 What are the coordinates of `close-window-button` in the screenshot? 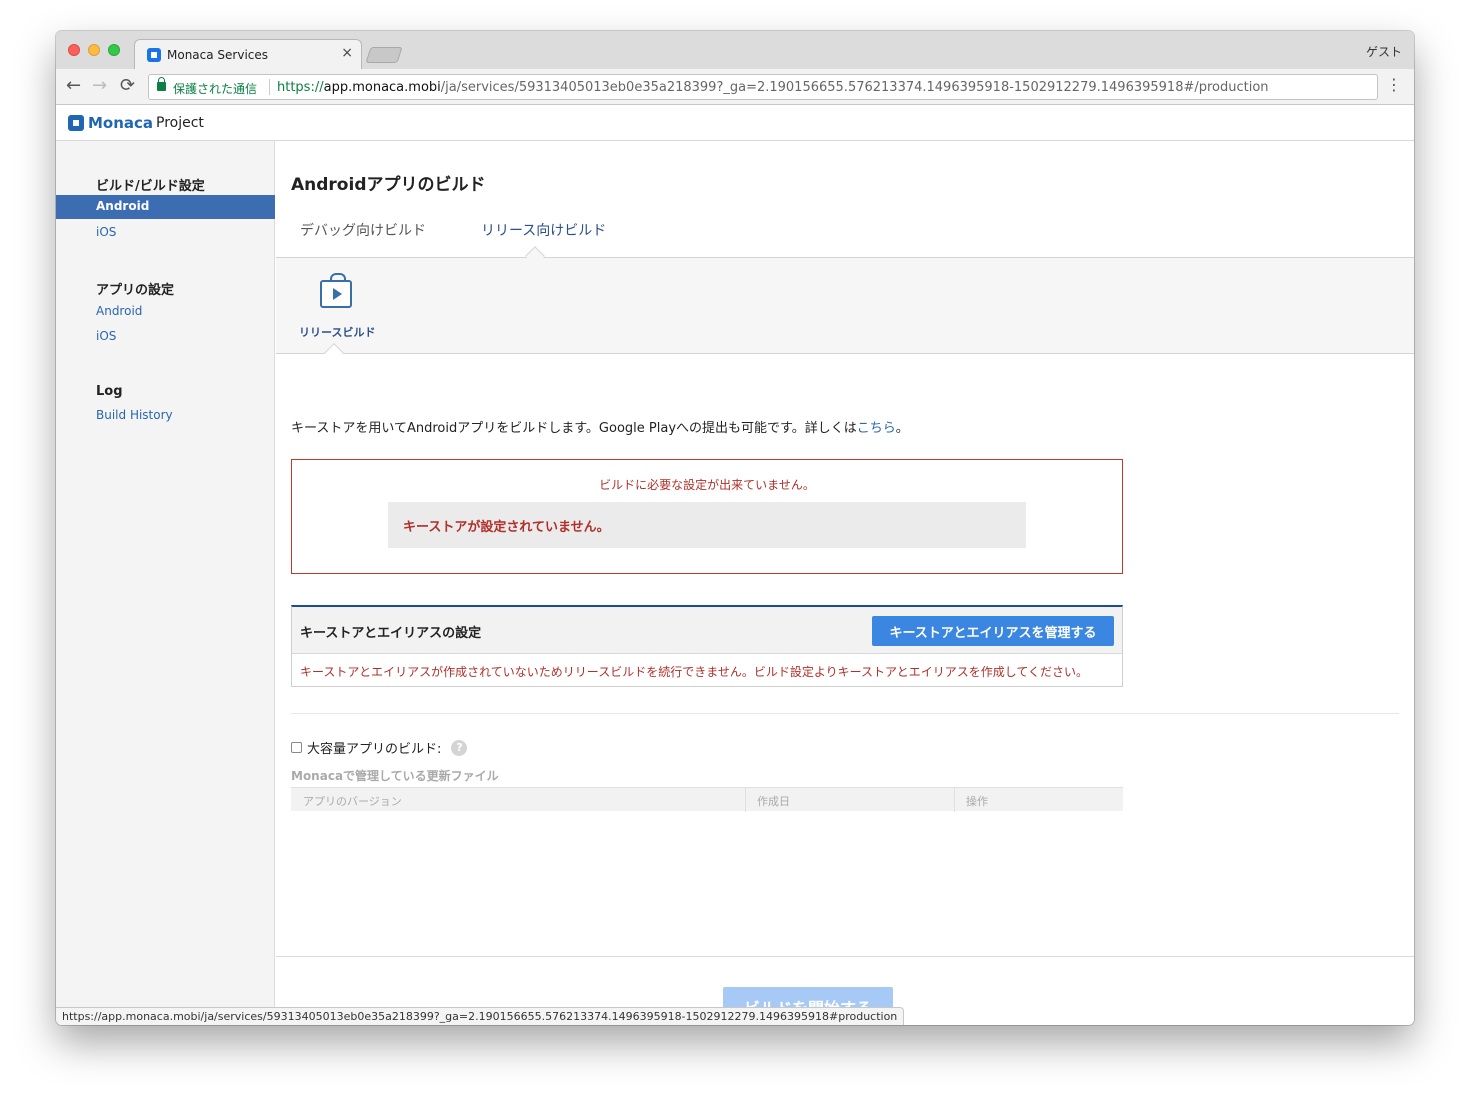 It's located at (74, 50).